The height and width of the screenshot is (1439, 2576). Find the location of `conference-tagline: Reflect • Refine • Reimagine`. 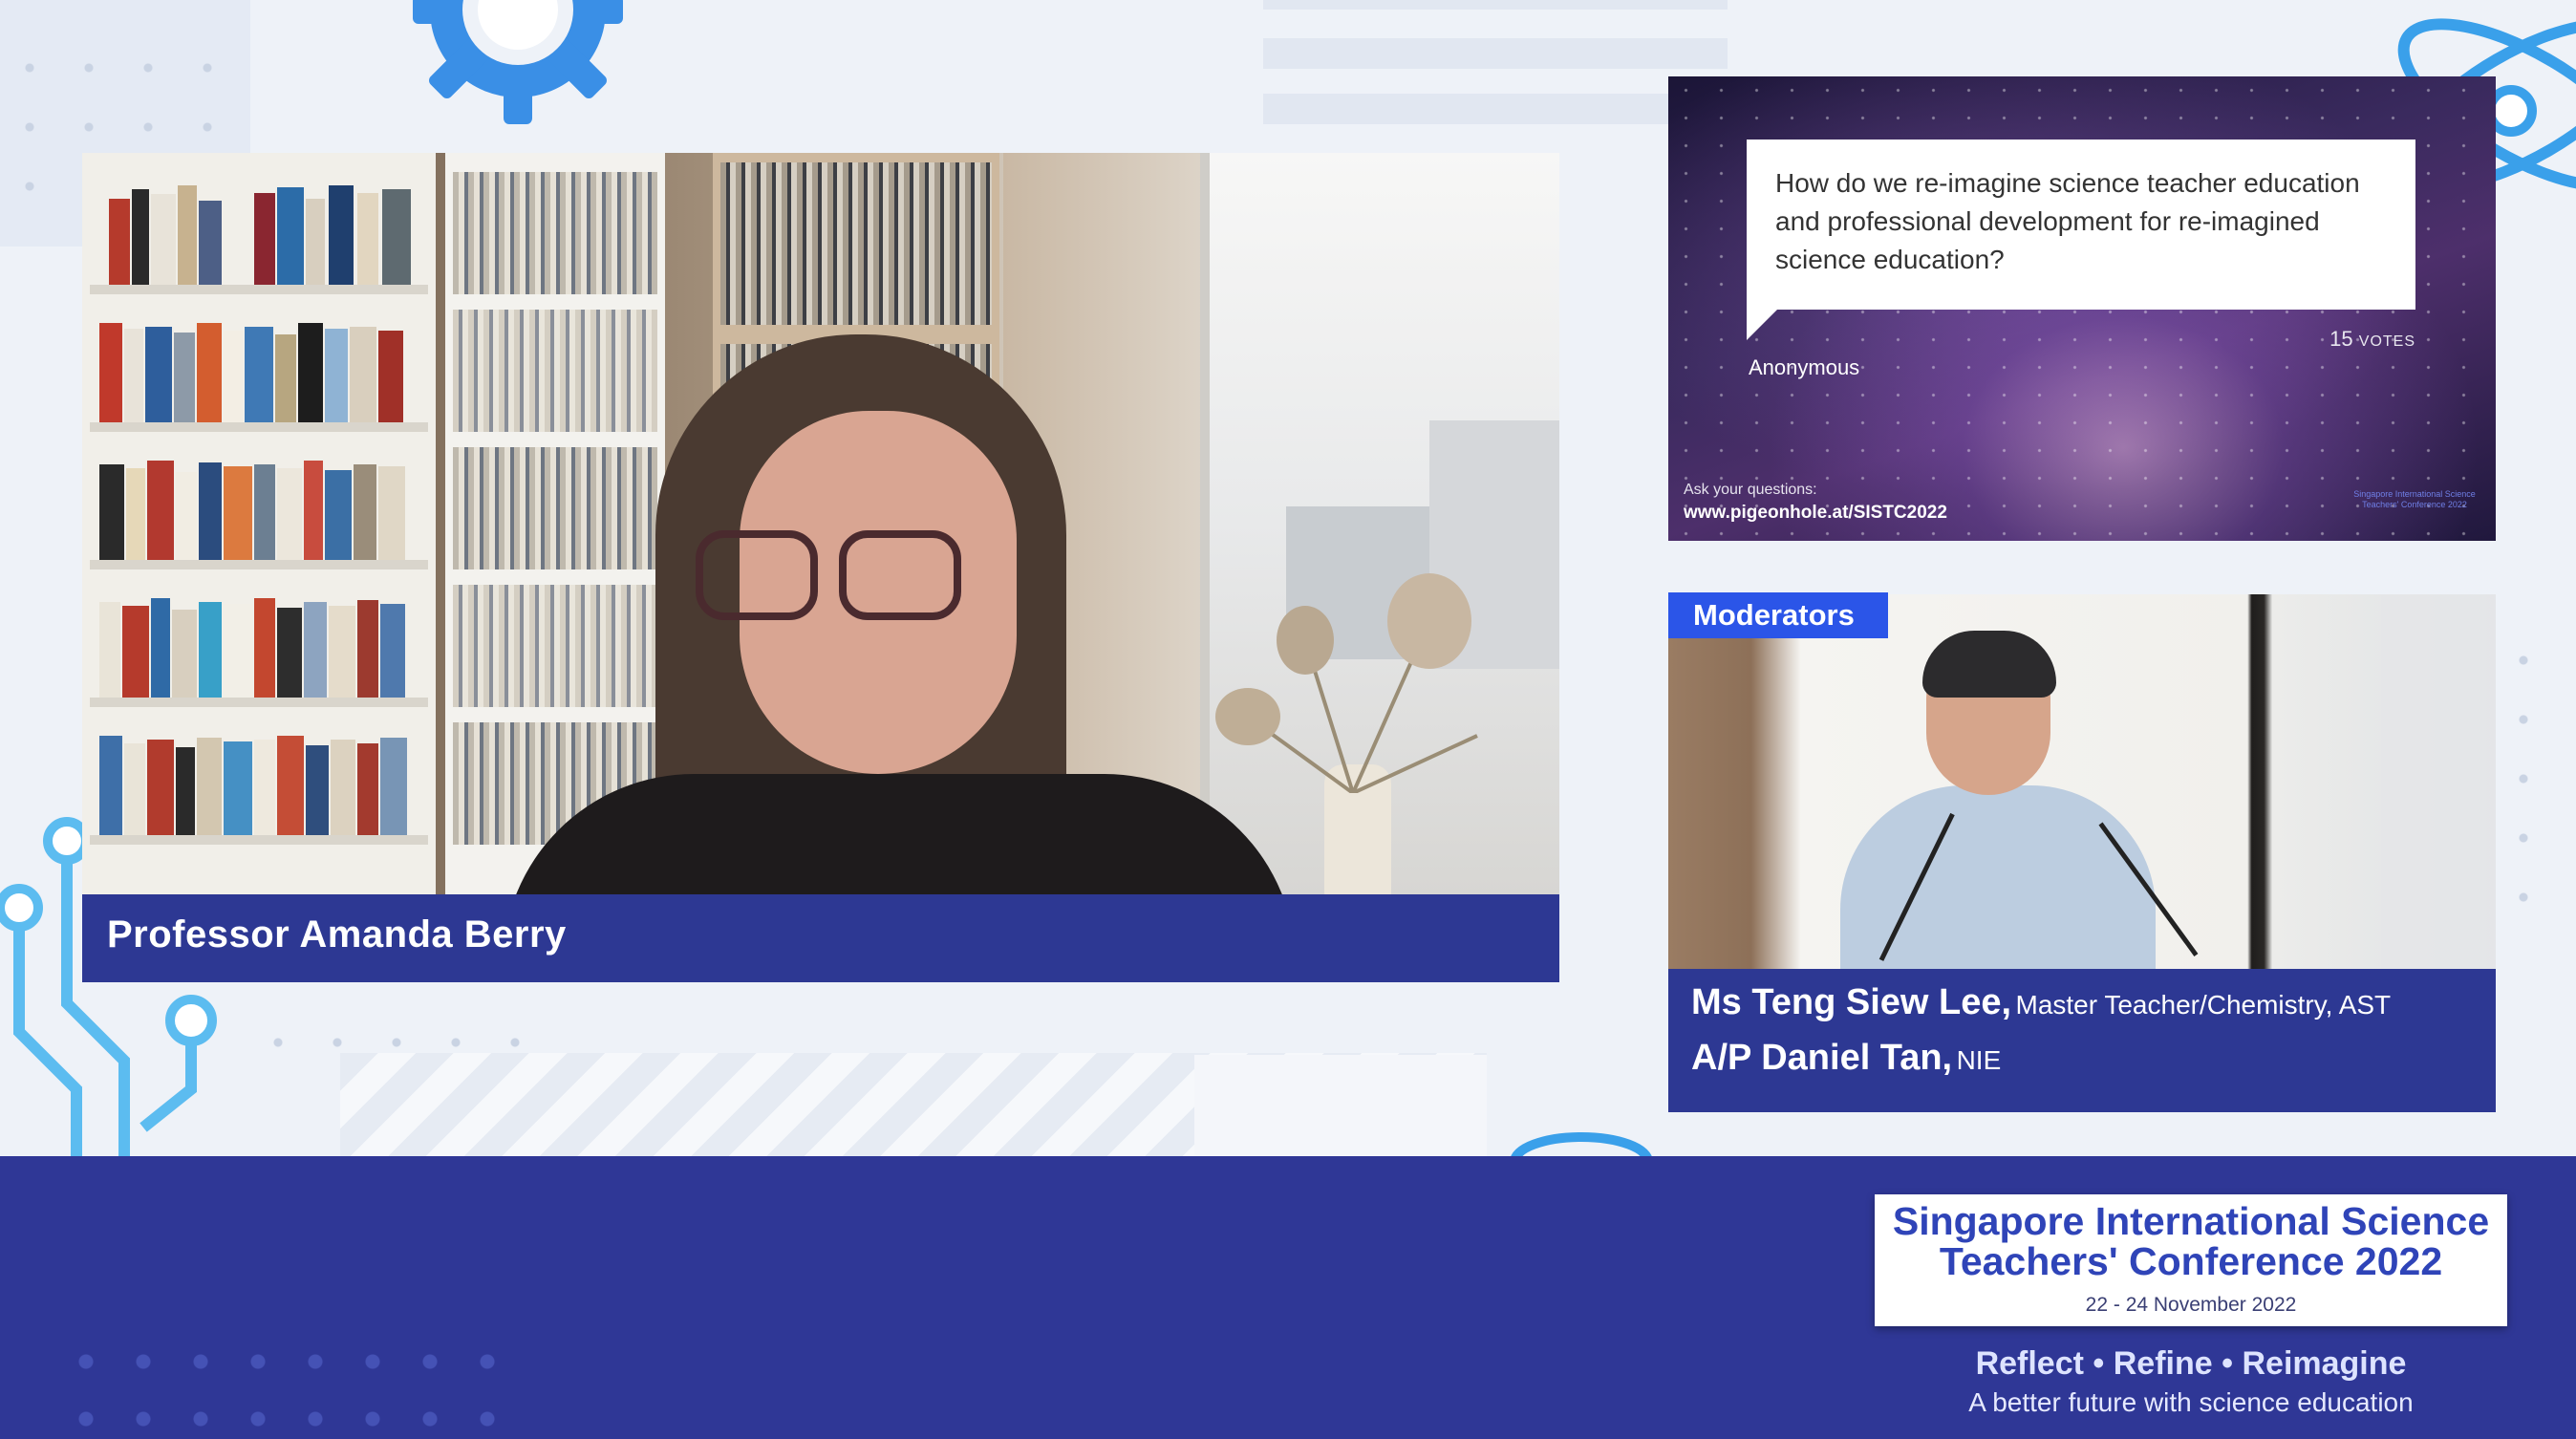

conference-tagline: Reflect • Refine • Reimagine is located at coordinates (2191, 1364).